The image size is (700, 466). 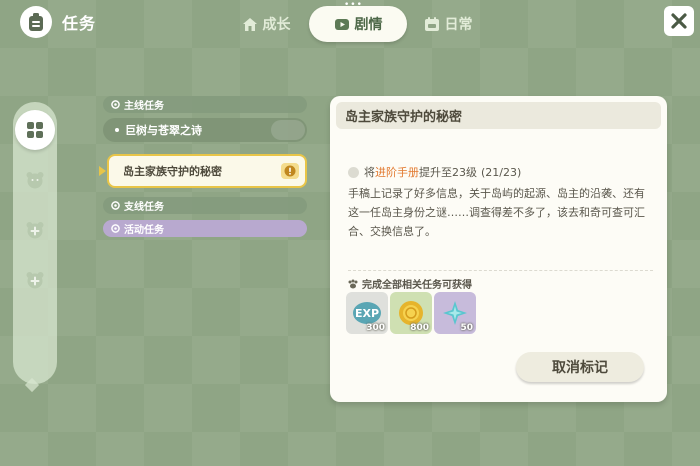 I want to click on category-event-label: 活动任务, so click(x=144, y=230).